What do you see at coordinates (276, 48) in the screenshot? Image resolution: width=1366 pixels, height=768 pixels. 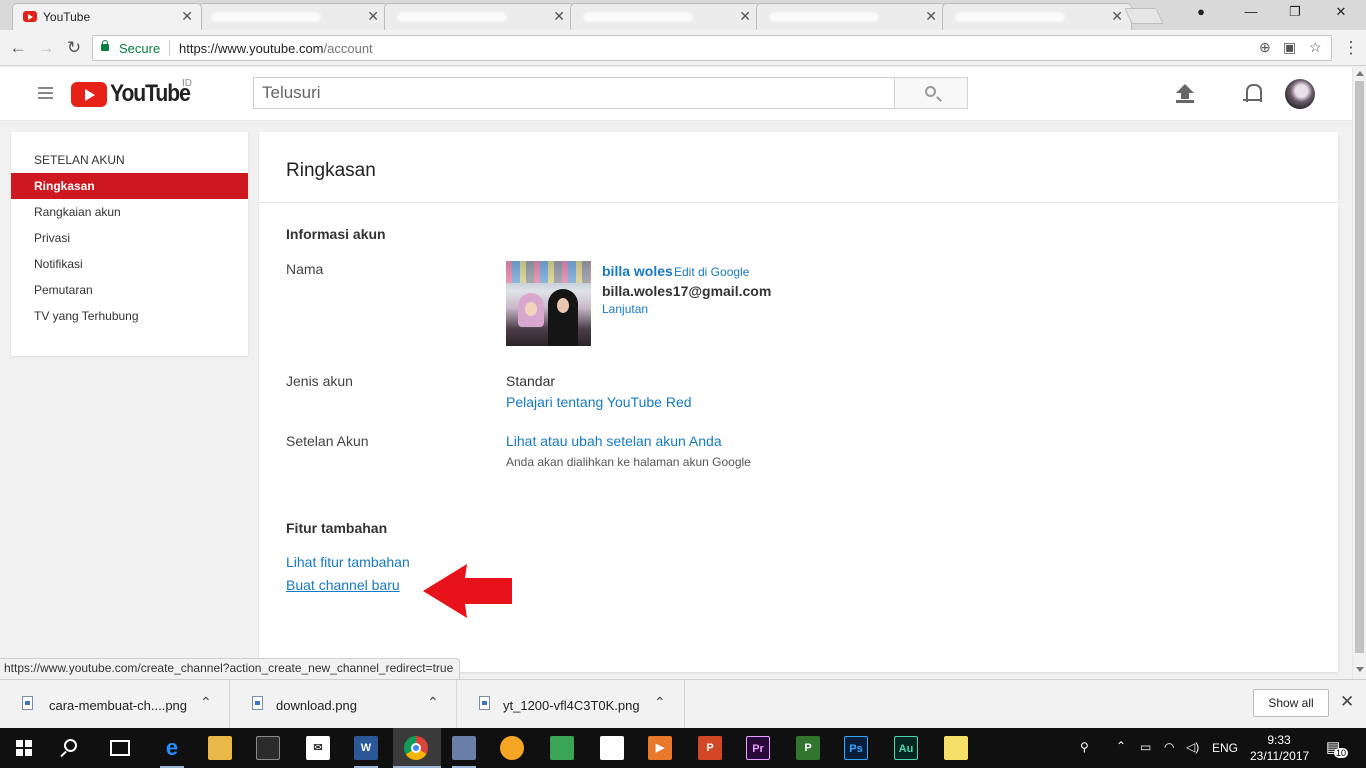 I see `url-text: https://www.youtube.com/account` at bounding box center [276, 48].